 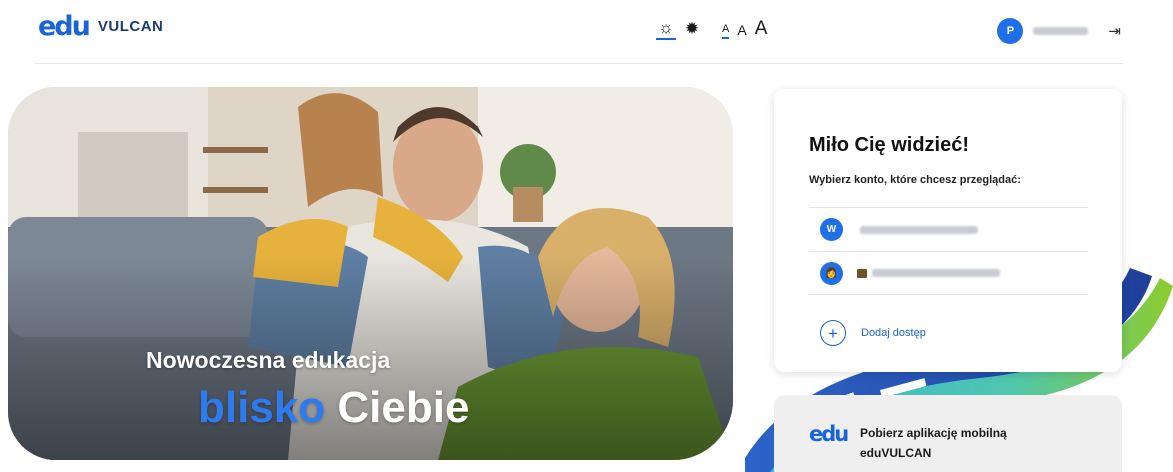 I want to click on edu-logo-mark: edu, so click(x=64, y=26).